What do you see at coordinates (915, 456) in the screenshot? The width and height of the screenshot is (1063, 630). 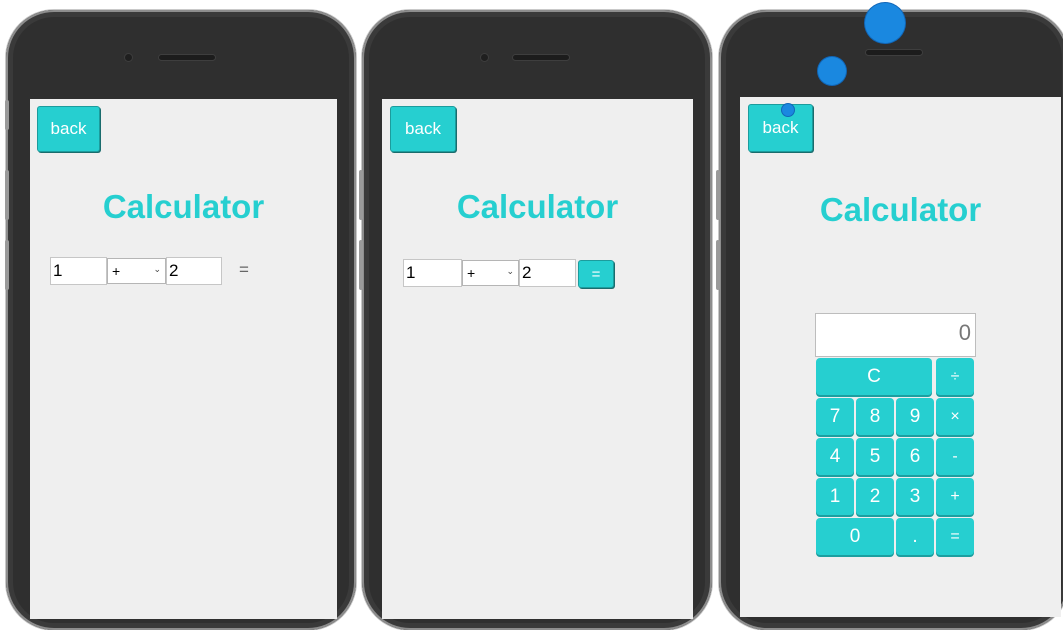 I see `key-6-button: 6` at bounding box center [915, 456].